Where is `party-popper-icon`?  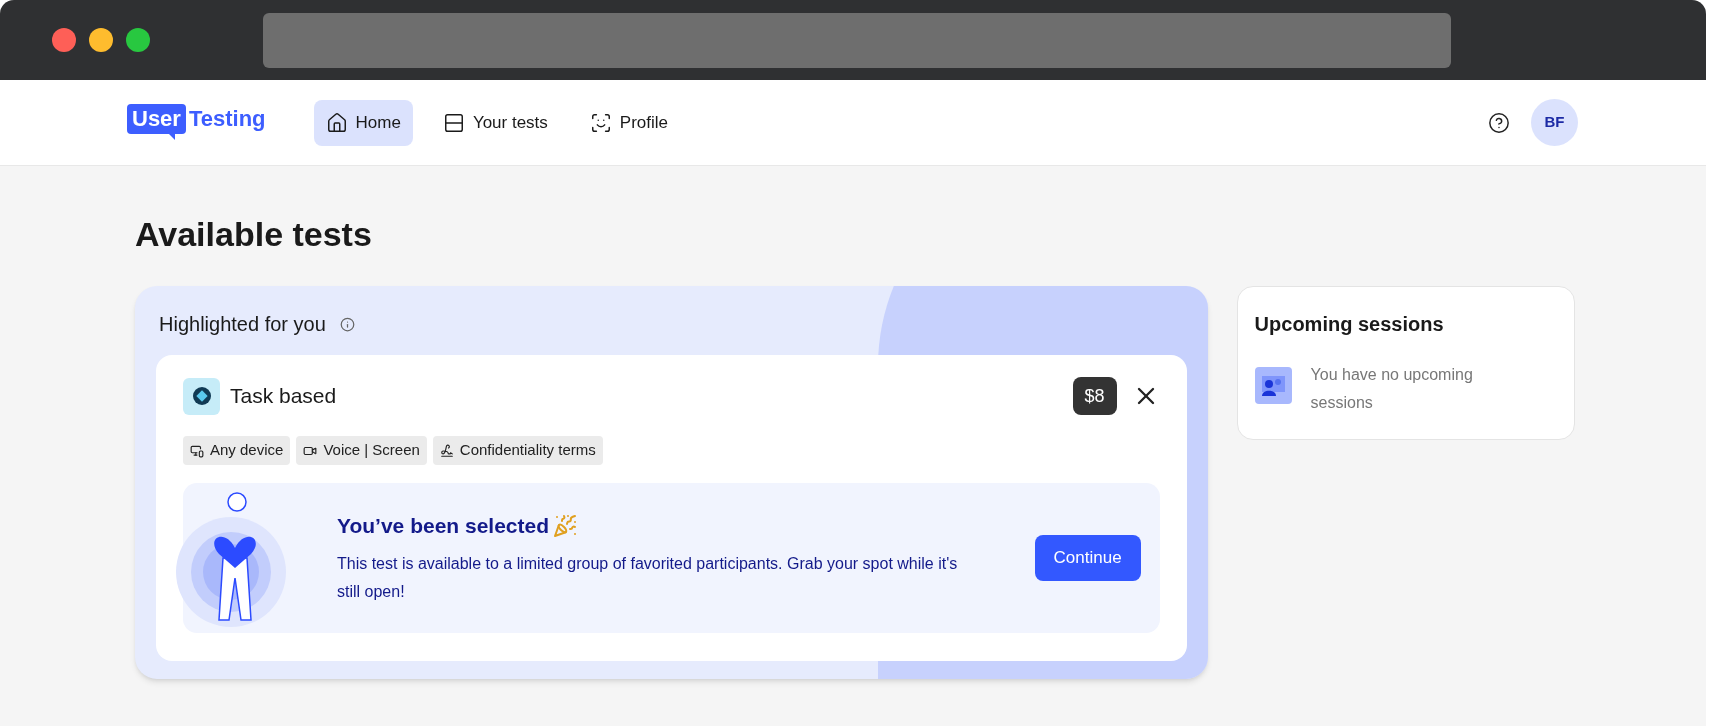
party-popper-icon is located at coordinates (565, 526).